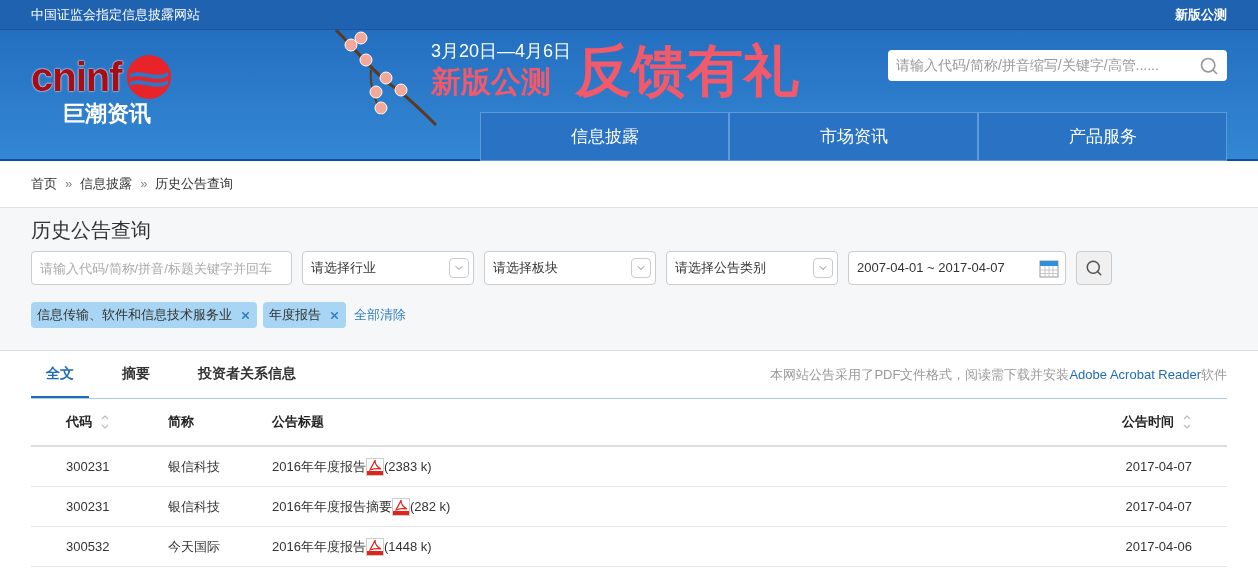 The width and height of the screenshot is (1258, 585). What do you see at coordinates (60, 374) in the screenshot?
I see `content-tab: 全文` at bounding box center [60, 374].